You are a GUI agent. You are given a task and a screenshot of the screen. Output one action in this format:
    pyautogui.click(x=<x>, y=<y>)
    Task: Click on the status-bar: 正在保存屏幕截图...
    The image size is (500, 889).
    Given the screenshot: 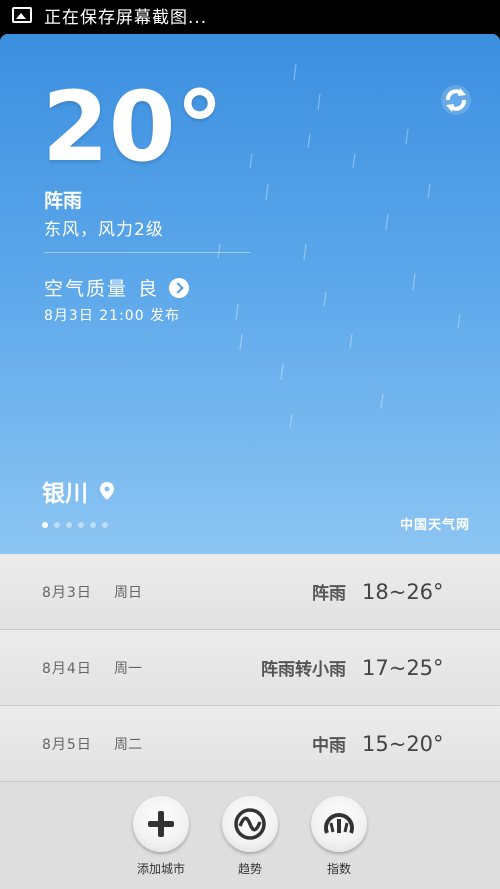 What is the action you would take?
    pyautogui.click(x=250, y=15)
    